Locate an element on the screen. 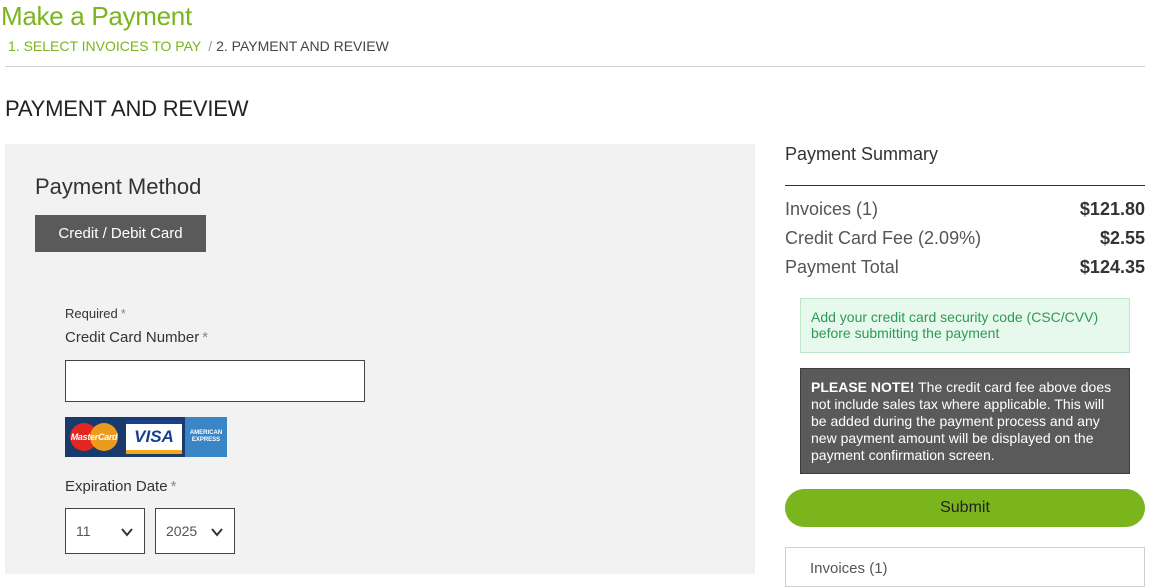 The image size is (1155, 587). required-note: Required * is located at coordinates (95, 313).